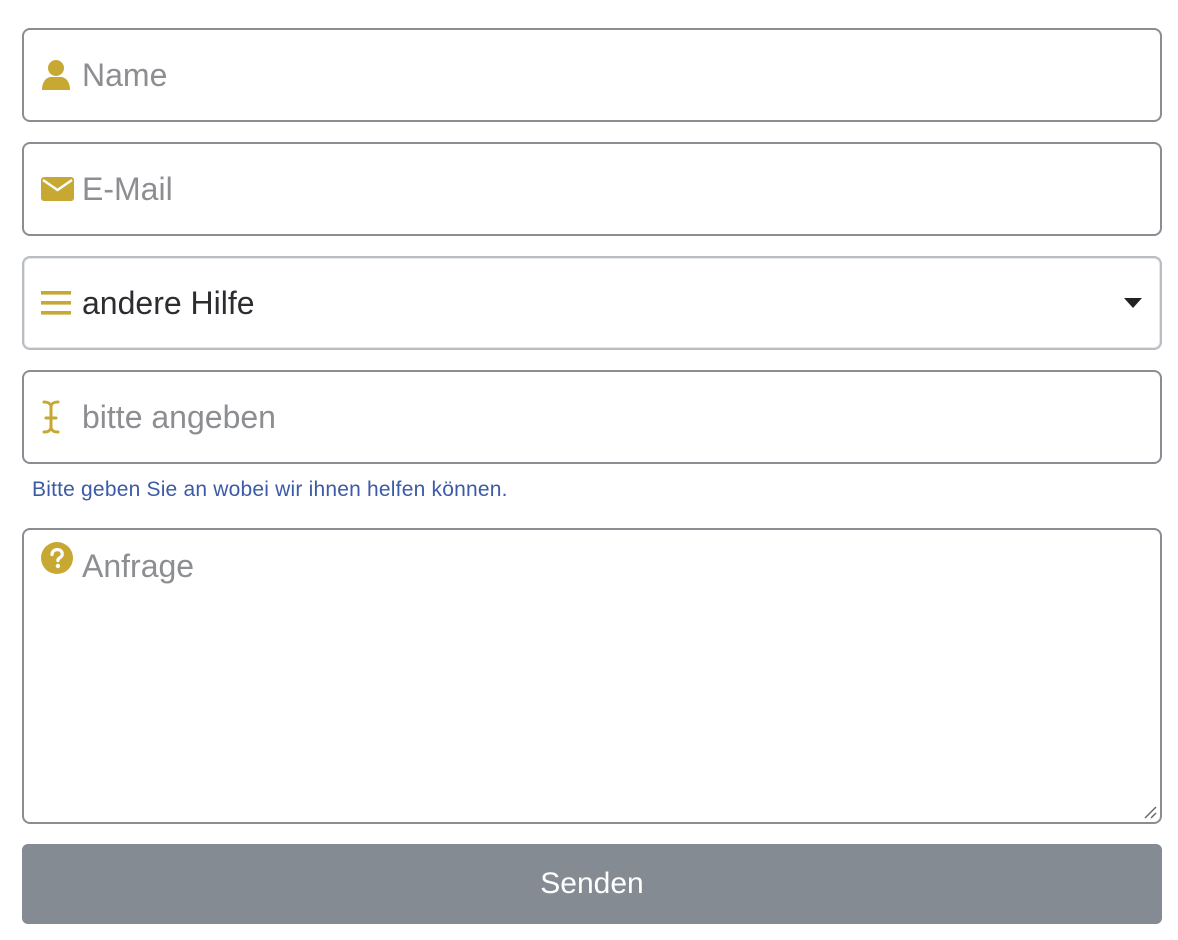 The width and height of the screenshot is (1178, 940). Describe the element at coordinates (56, 303) in the screenshot. I see `bars-icon` at that location.